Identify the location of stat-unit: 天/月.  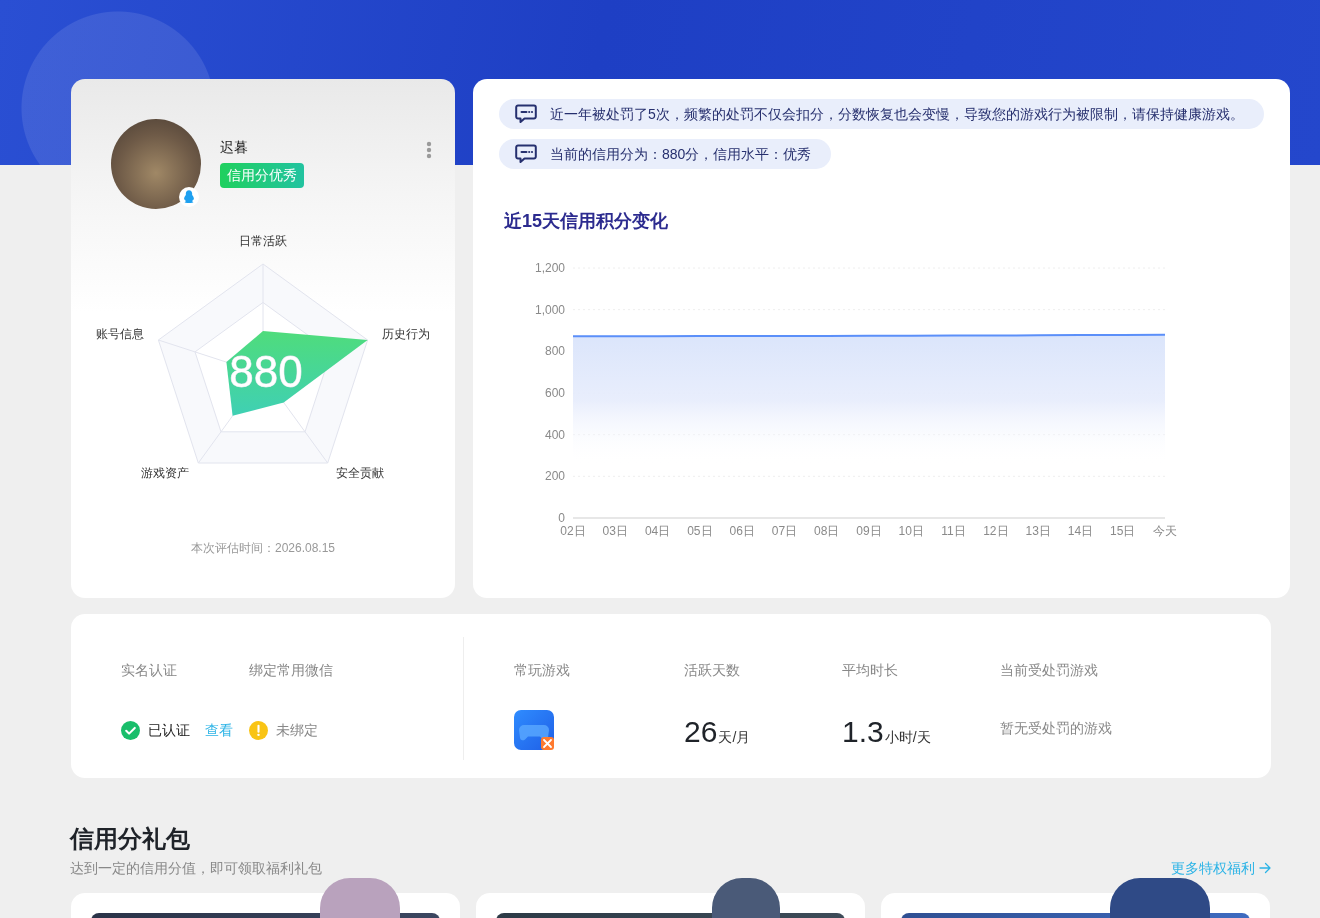
(734, 737).